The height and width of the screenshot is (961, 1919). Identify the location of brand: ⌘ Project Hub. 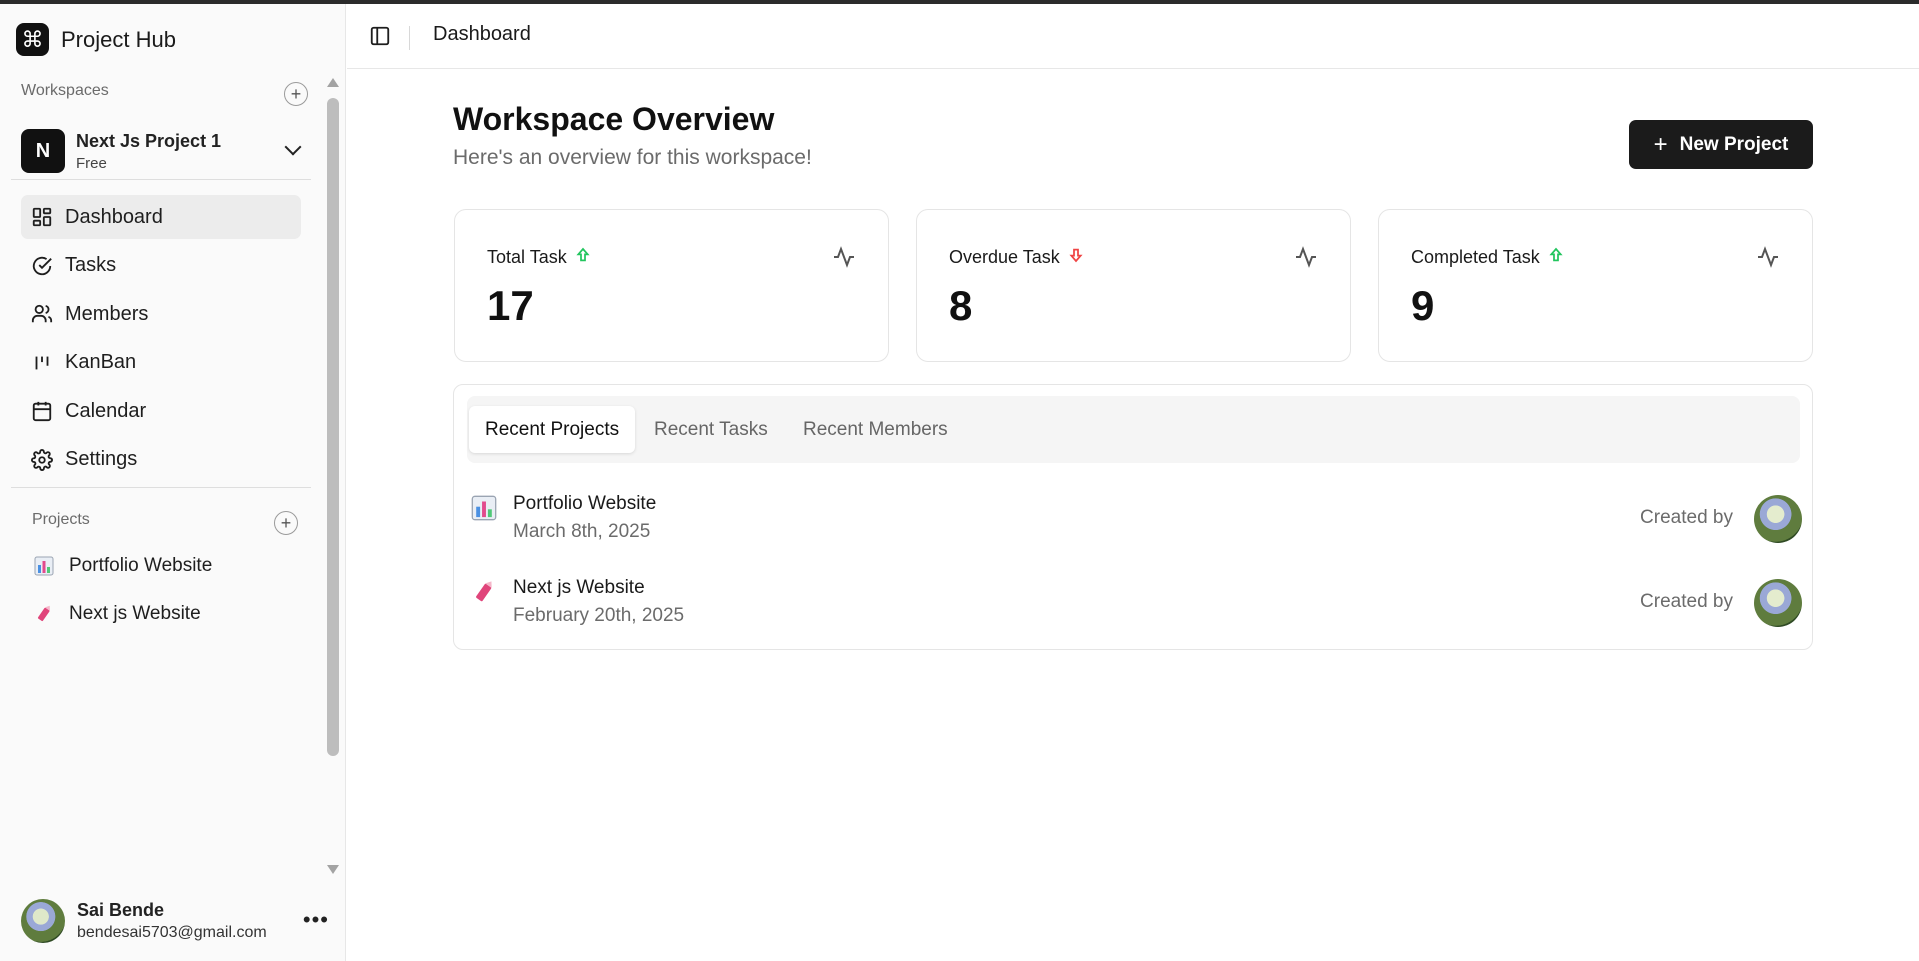
(96, 39).